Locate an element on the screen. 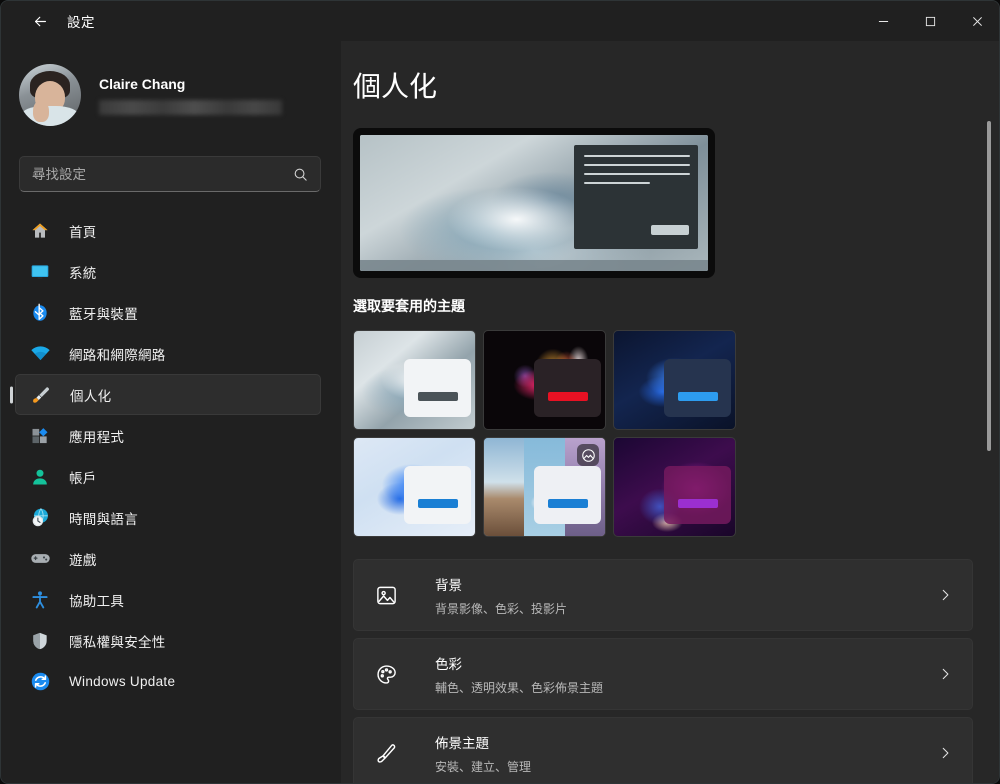 The image size is (1000, 784). close-icon is located at coordinates (977, 21).